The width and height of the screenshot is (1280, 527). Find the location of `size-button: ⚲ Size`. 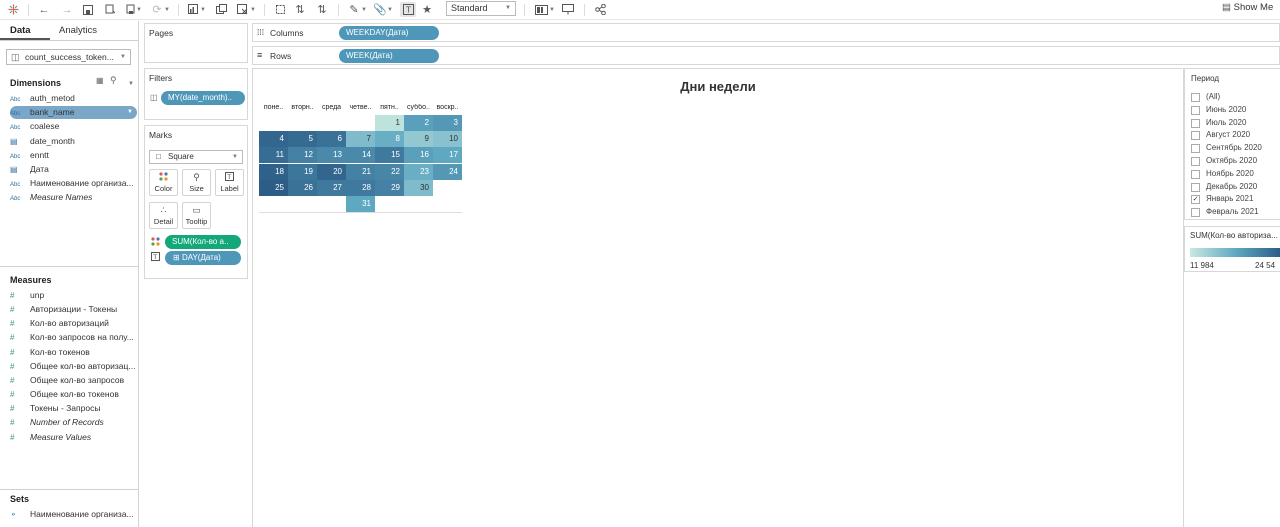

size-button: ⚲ Size is located at coordinates (196, 182).